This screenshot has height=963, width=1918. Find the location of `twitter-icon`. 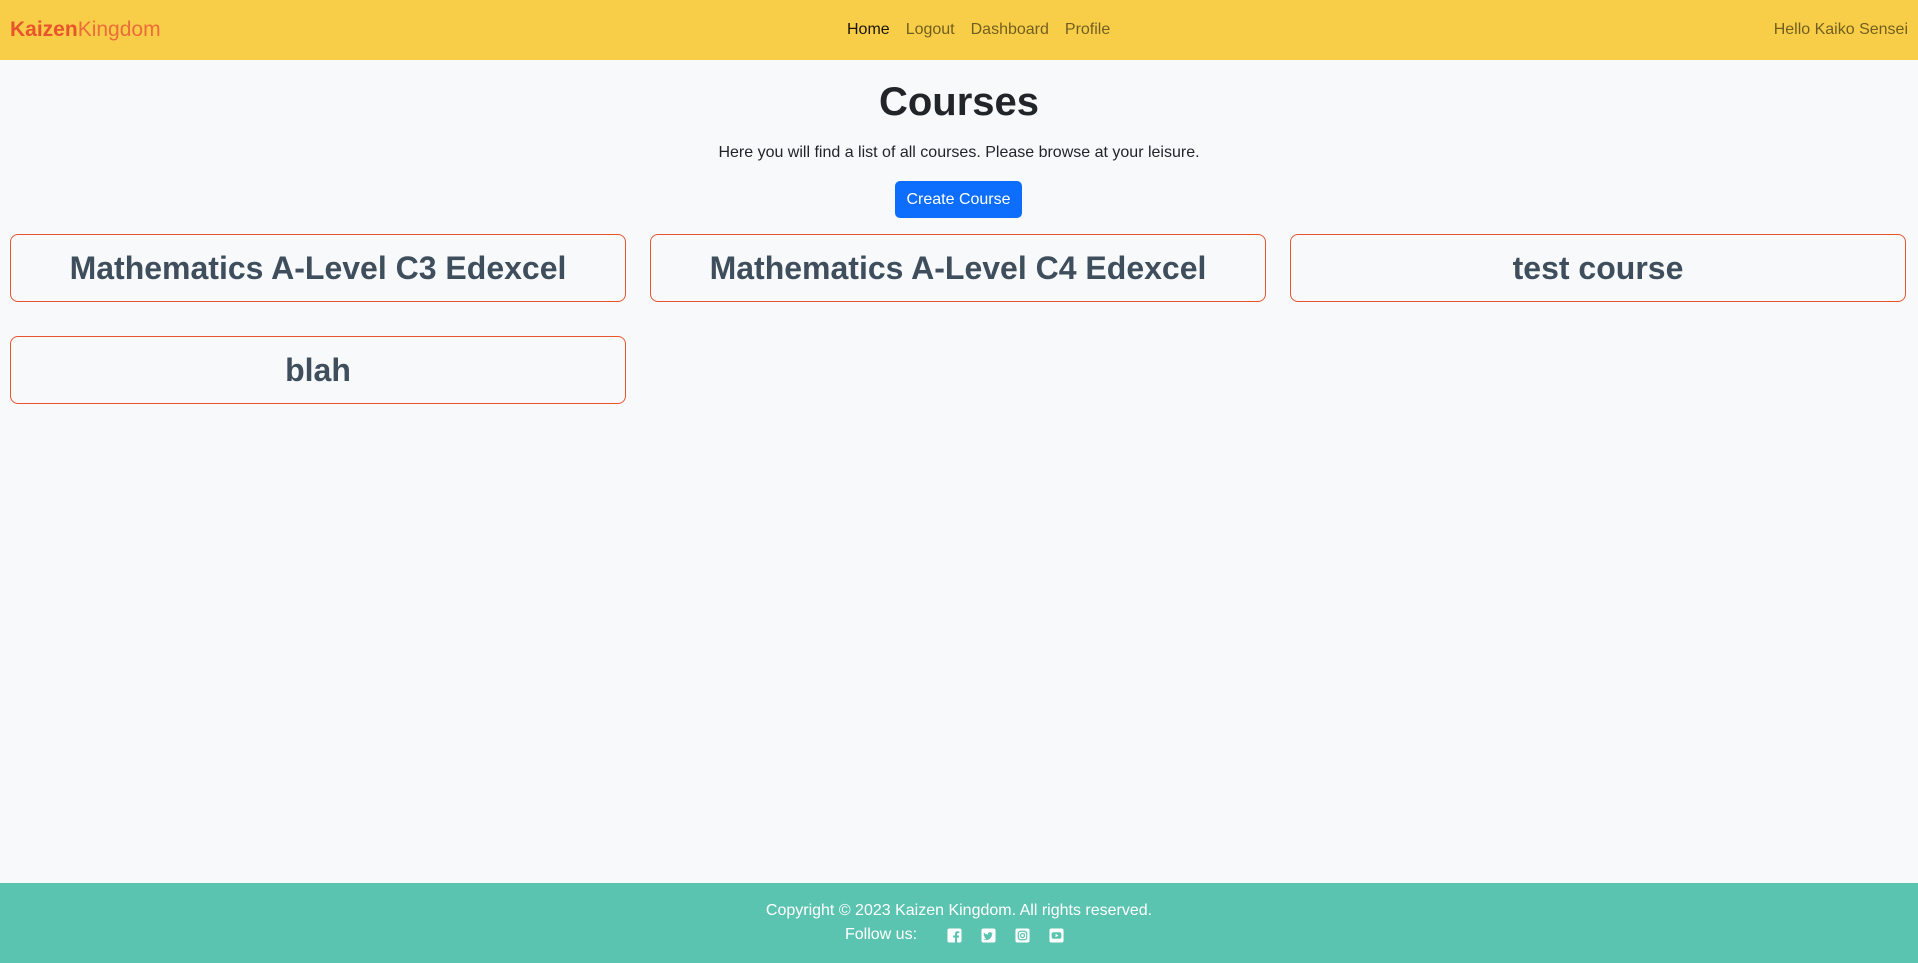

twitter-icon is located at coordinates (988, 935).